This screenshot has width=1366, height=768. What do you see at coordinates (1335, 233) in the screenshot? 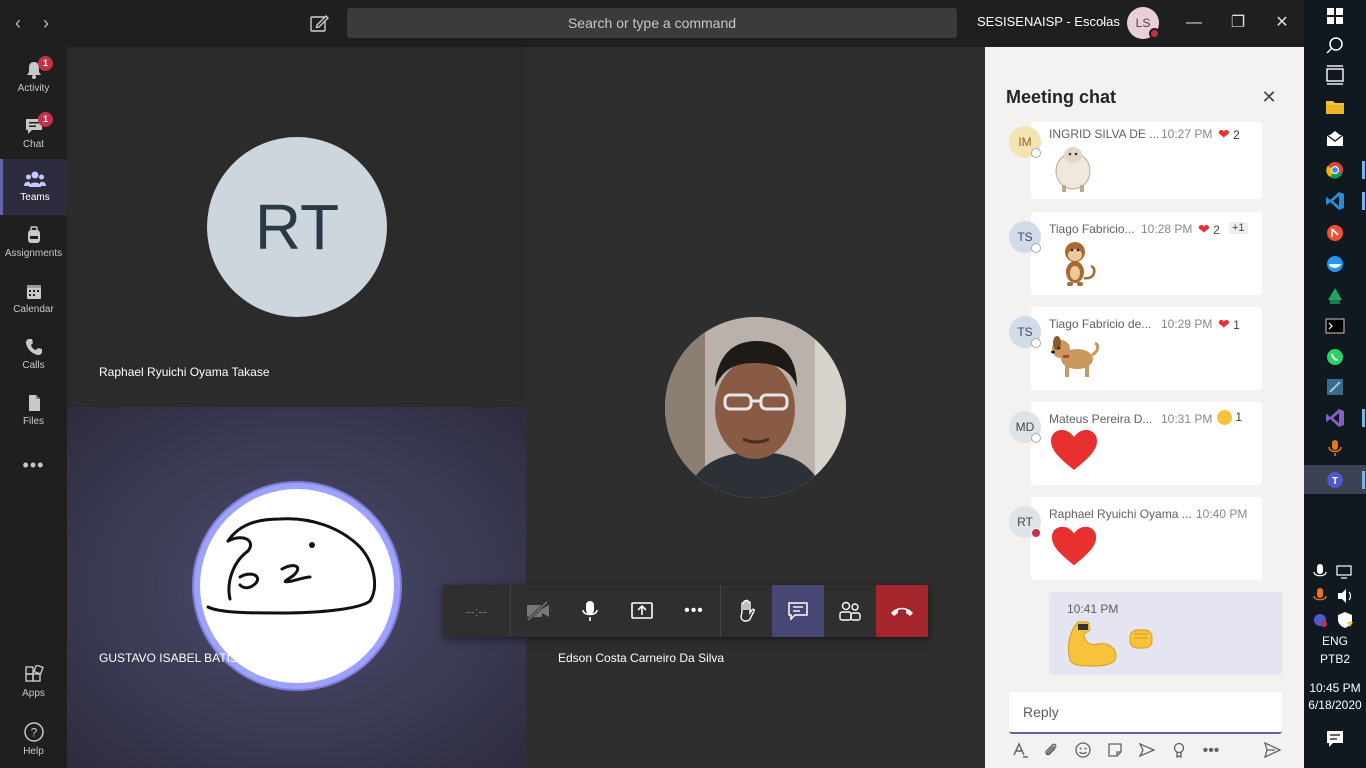
I see `git-client-icon` at bounding box center [1335, 233].